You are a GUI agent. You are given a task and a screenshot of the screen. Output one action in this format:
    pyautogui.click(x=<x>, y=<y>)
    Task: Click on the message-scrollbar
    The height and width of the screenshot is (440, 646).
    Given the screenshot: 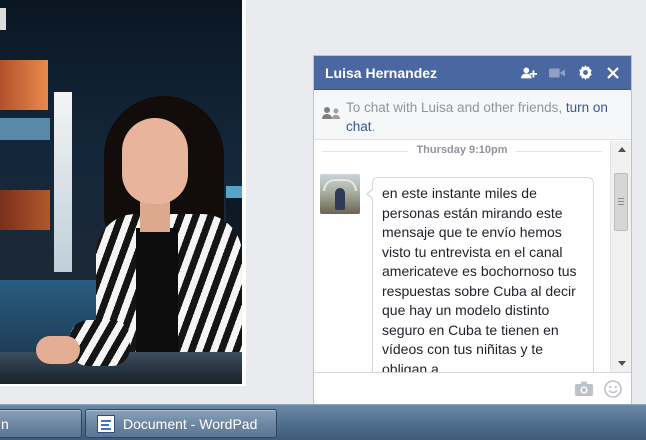 What is the action you would take?
    pyautogui.click(x=620, y=256)
    